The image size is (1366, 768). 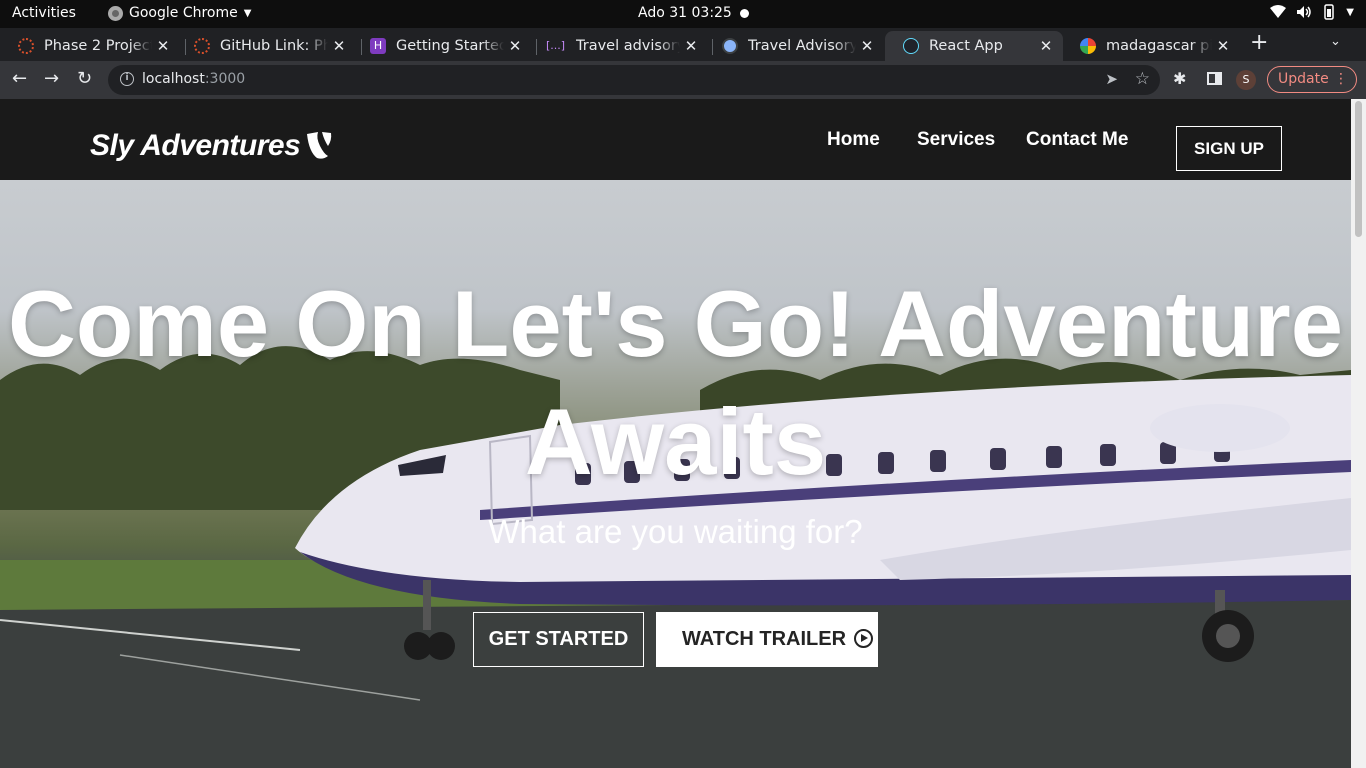 What do you see at coordinates (1142, 79) in the screenshot?
I see `bookmark-star-icon: ☆` at bounding box center [1142, 79].